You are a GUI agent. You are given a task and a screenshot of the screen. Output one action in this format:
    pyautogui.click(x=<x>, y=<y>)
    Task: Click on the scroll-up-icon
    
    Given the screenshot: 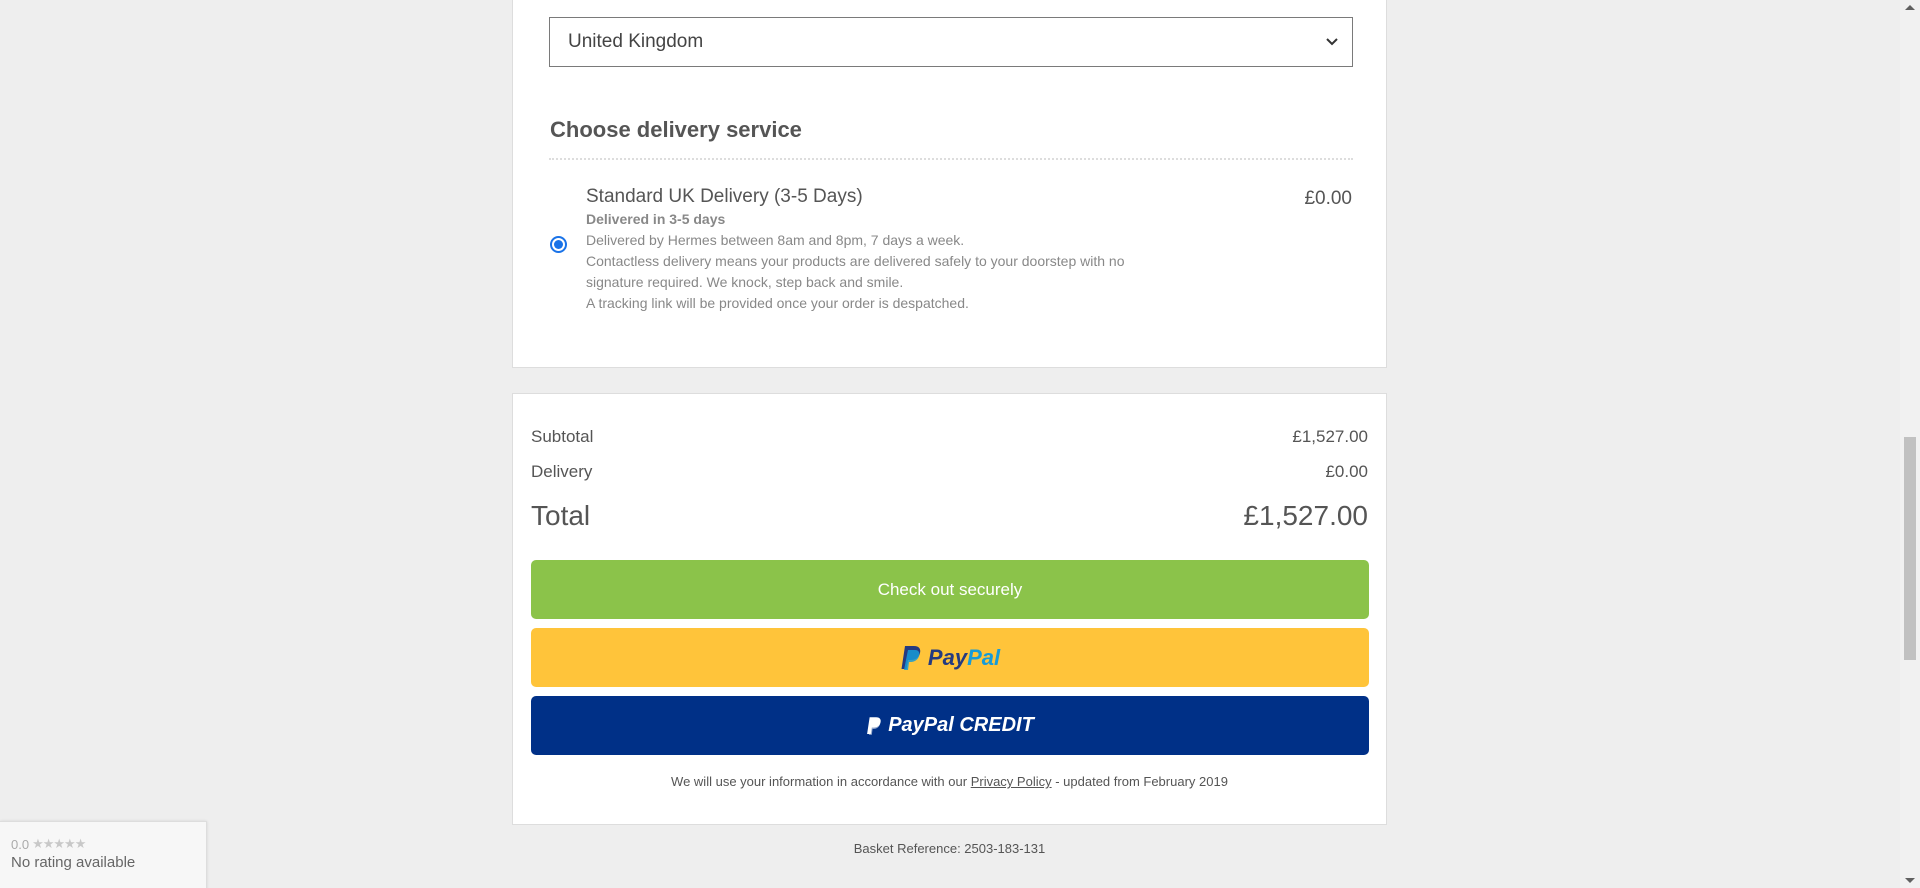 What is the action you would take?
    pyautogui.click(x=1910, y=7)
    